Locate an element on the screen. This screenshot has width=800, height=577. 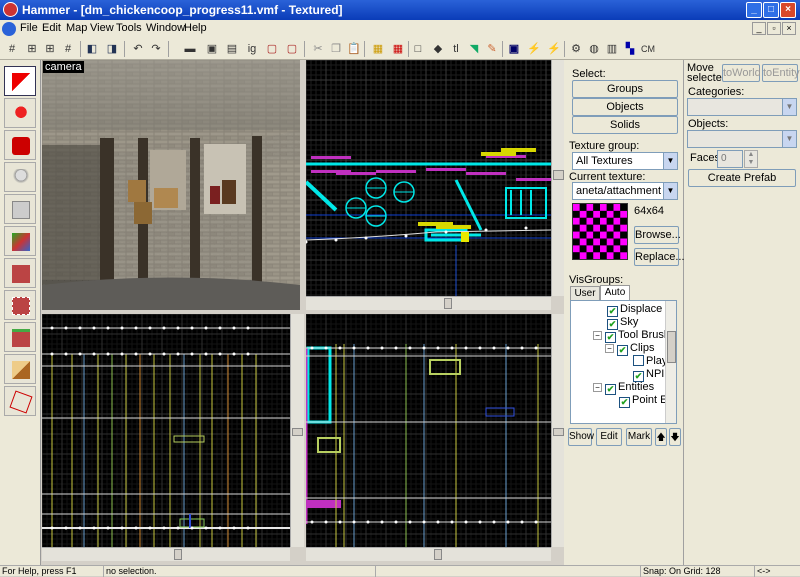
select-objects-button: Objects is located at coordinates (625, 107).